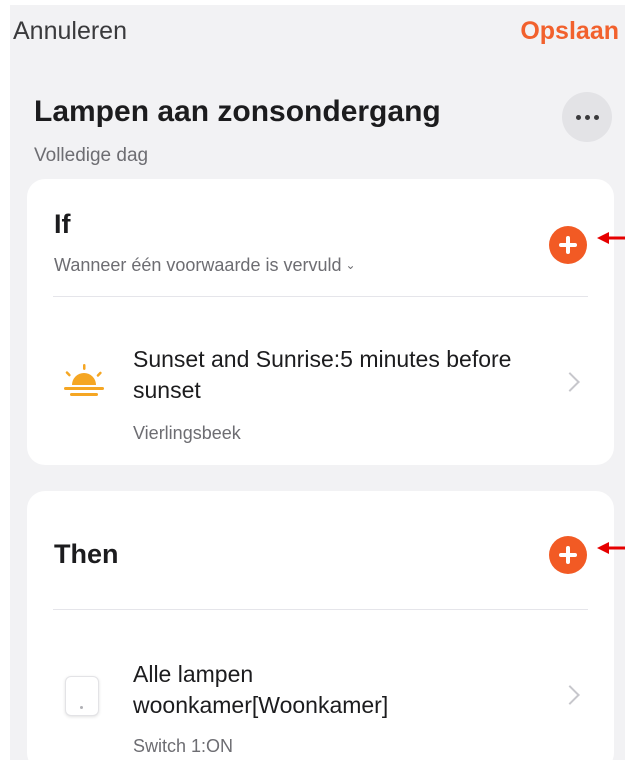  I want to click on more-horizontal-icon, so click(578, 117).